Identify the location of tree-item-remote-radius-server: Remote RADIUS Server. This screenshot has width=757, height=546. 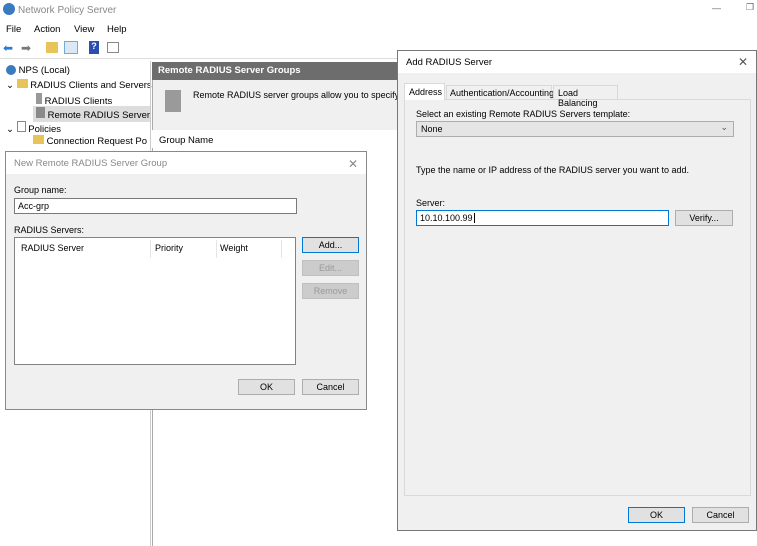
(91, 114).